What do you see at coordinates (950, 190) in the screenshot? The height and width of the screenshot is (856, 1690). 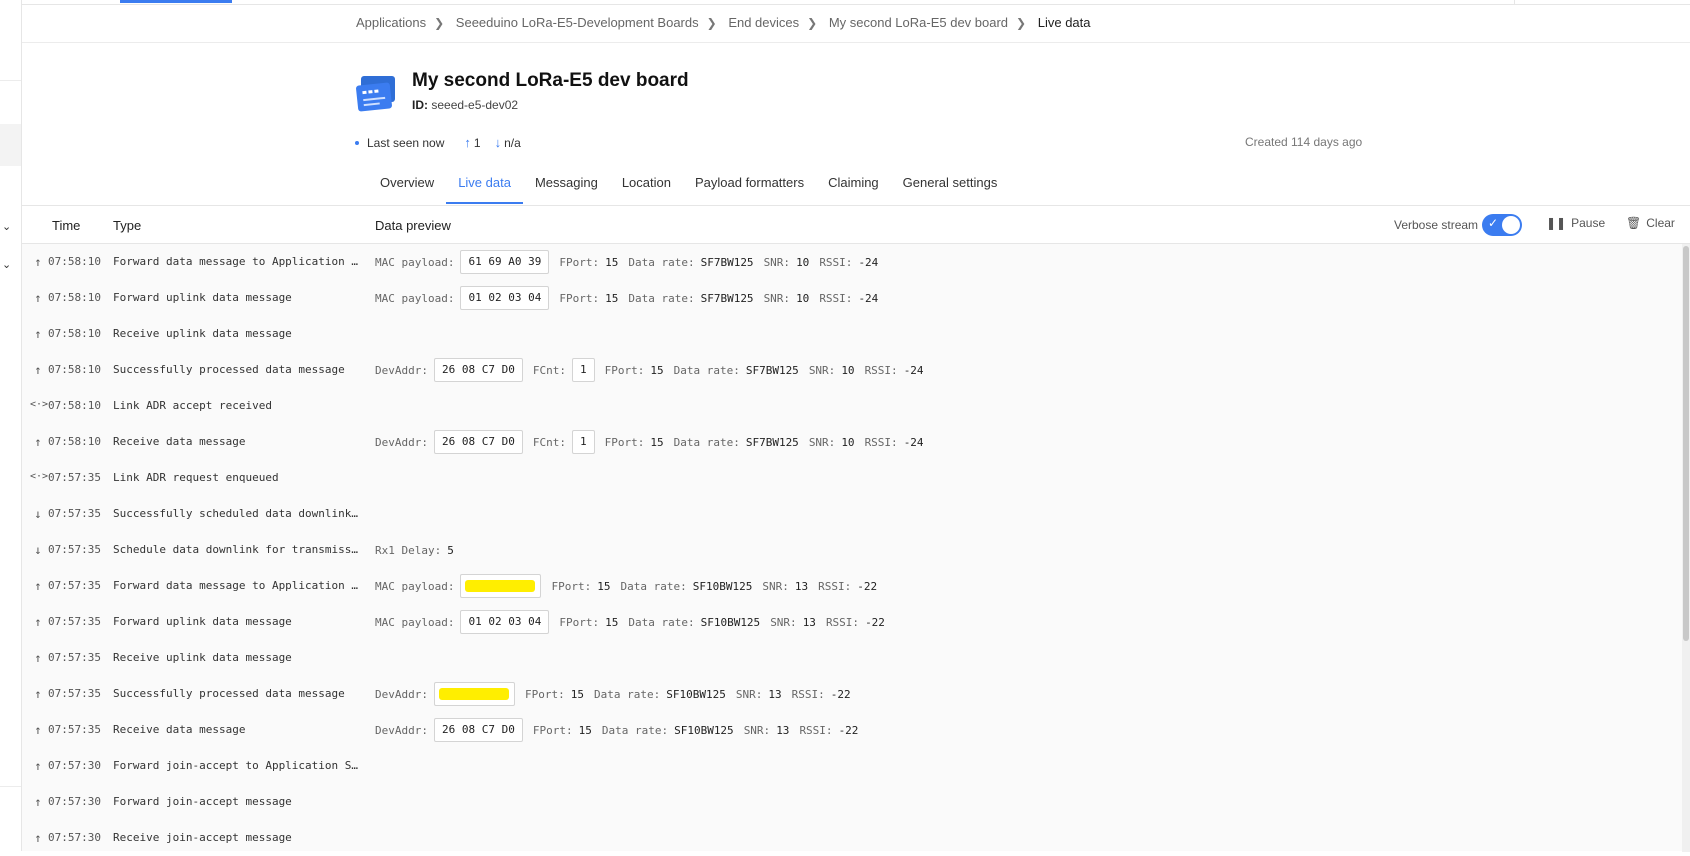 I see `tab-general-settings: General settings` at bounding box center [950, 190].